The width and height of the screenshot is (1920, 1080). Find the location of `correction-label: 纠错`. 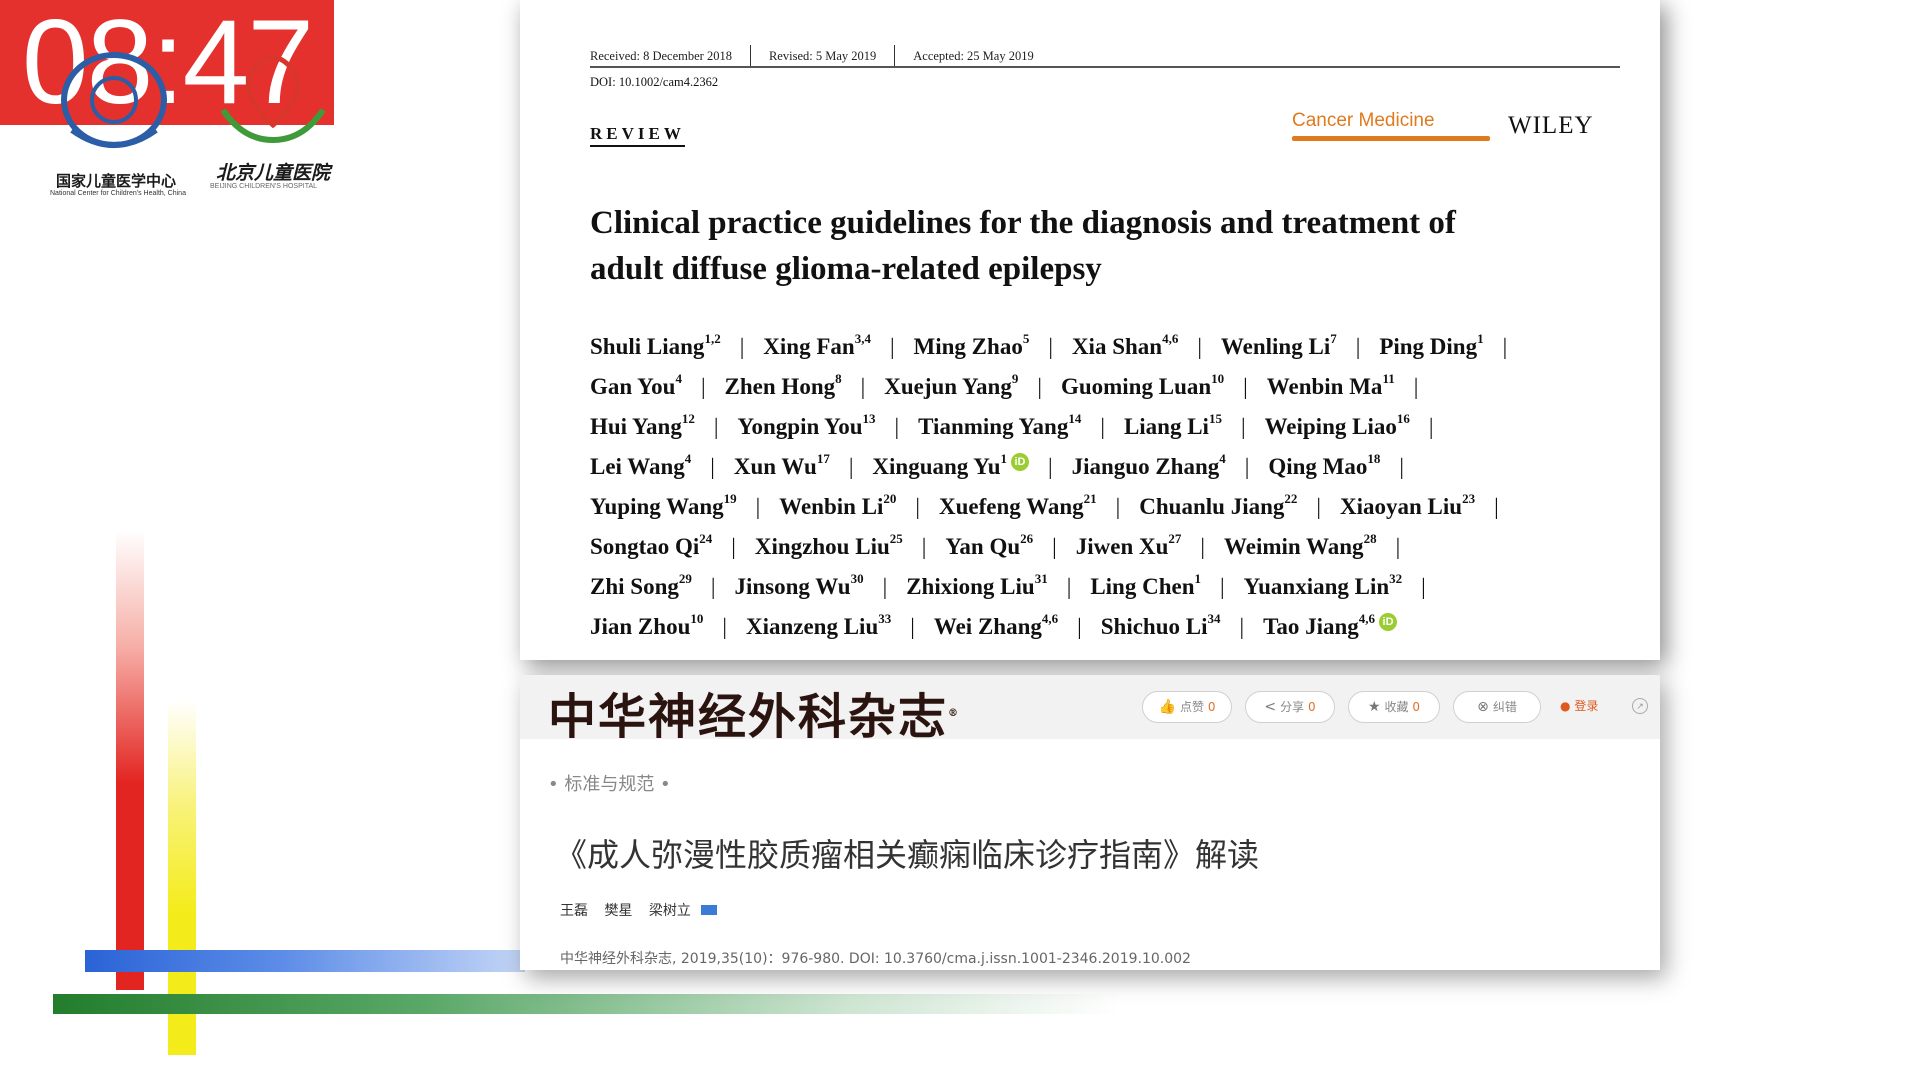

correction-label: 纠错 is located at coordinates (1504, 707).